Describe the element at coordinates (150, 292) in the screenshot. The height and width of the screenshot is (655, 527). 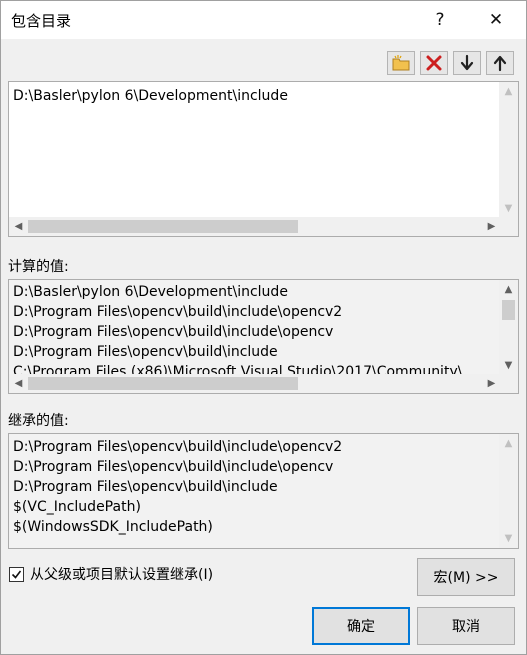
I see `computed-line: D:\Basler\pylon 6\Development\include` at that location.